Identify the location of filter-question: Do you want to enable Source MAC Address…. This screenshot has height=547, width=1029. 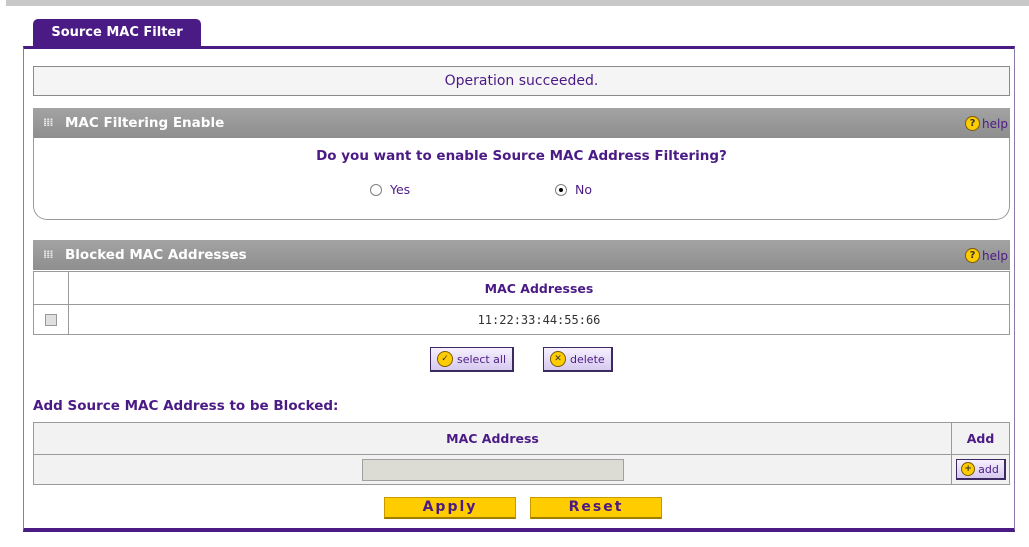
(521, 156).